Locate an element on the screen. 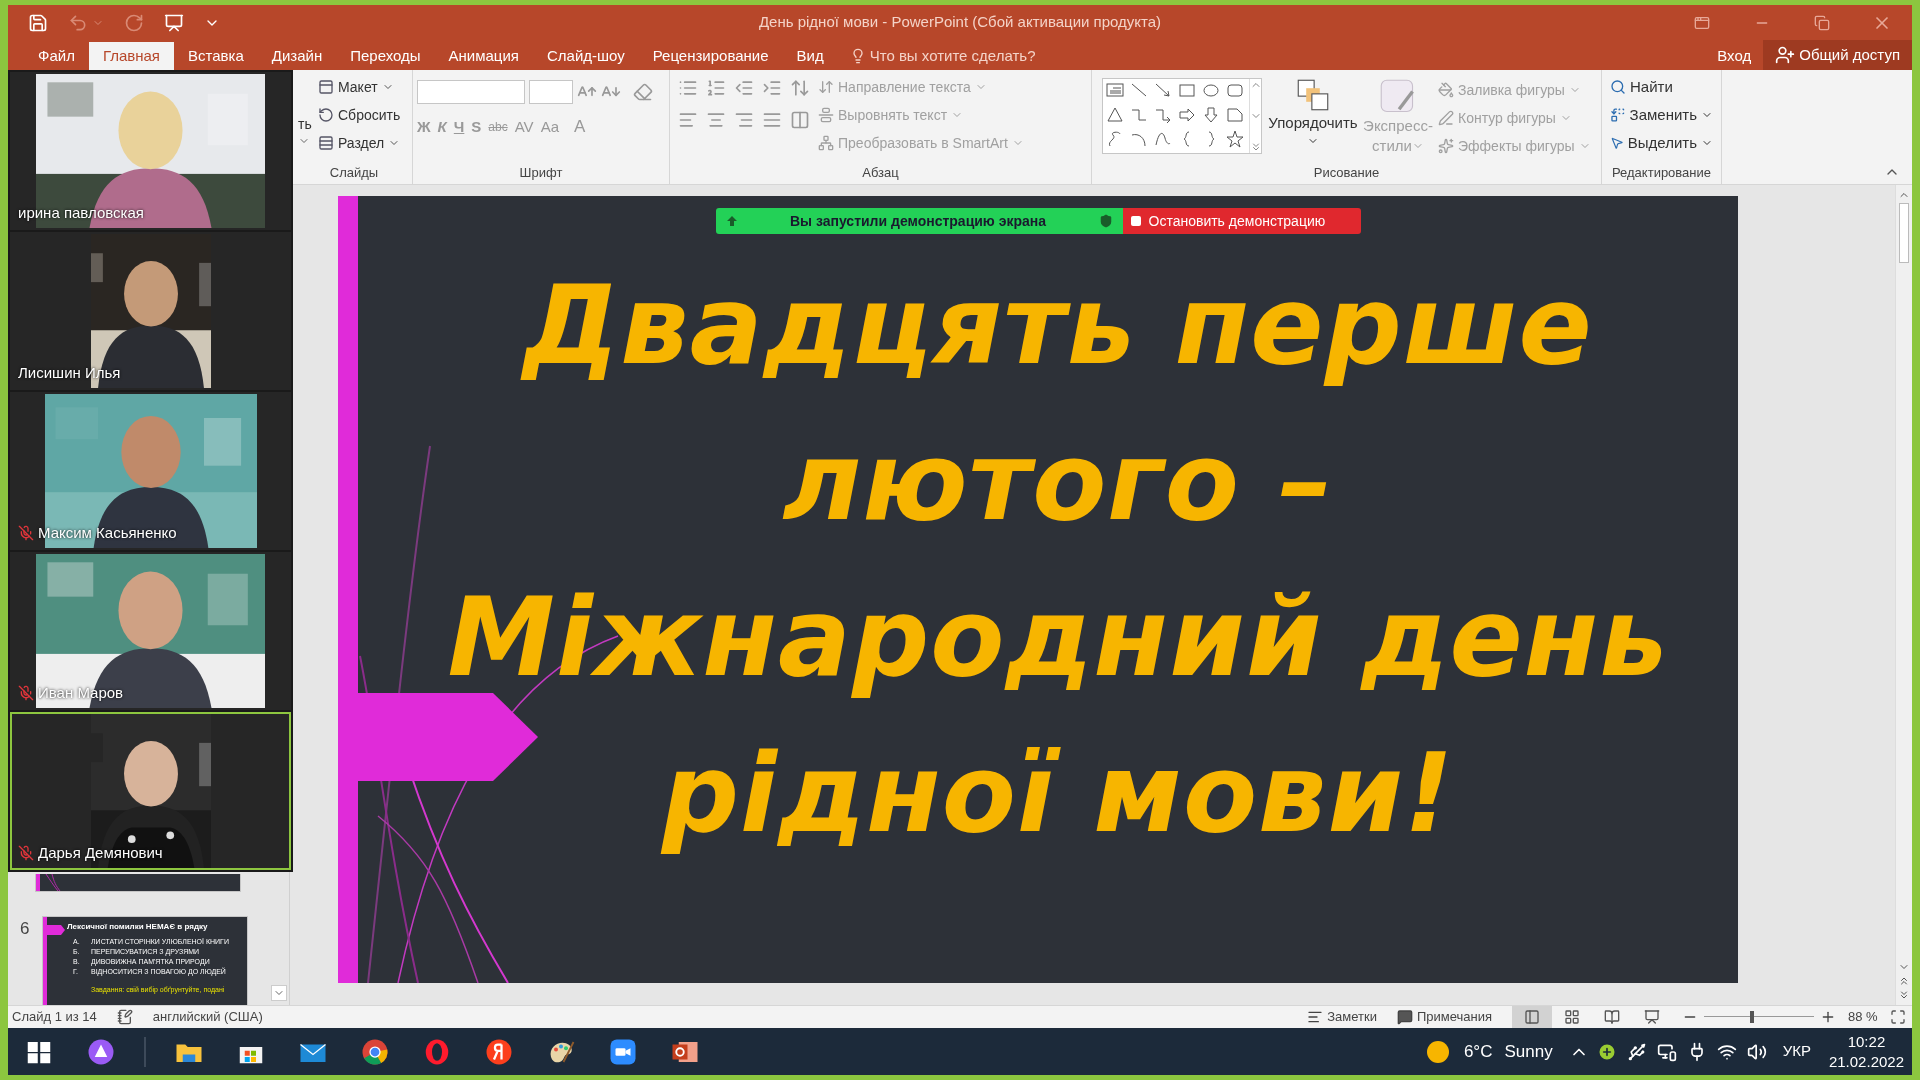 The image size is (1920, 1080). volume-icon is located at coordinates (1756, 1051).